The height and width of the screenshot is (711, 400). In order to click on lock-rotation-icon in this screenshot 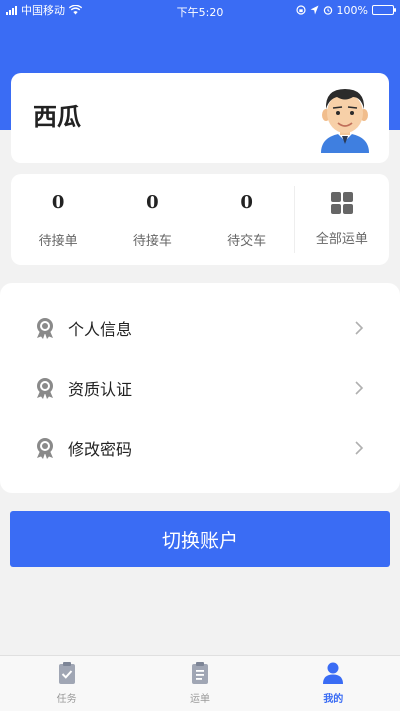, I will do `click(300, 10)`.